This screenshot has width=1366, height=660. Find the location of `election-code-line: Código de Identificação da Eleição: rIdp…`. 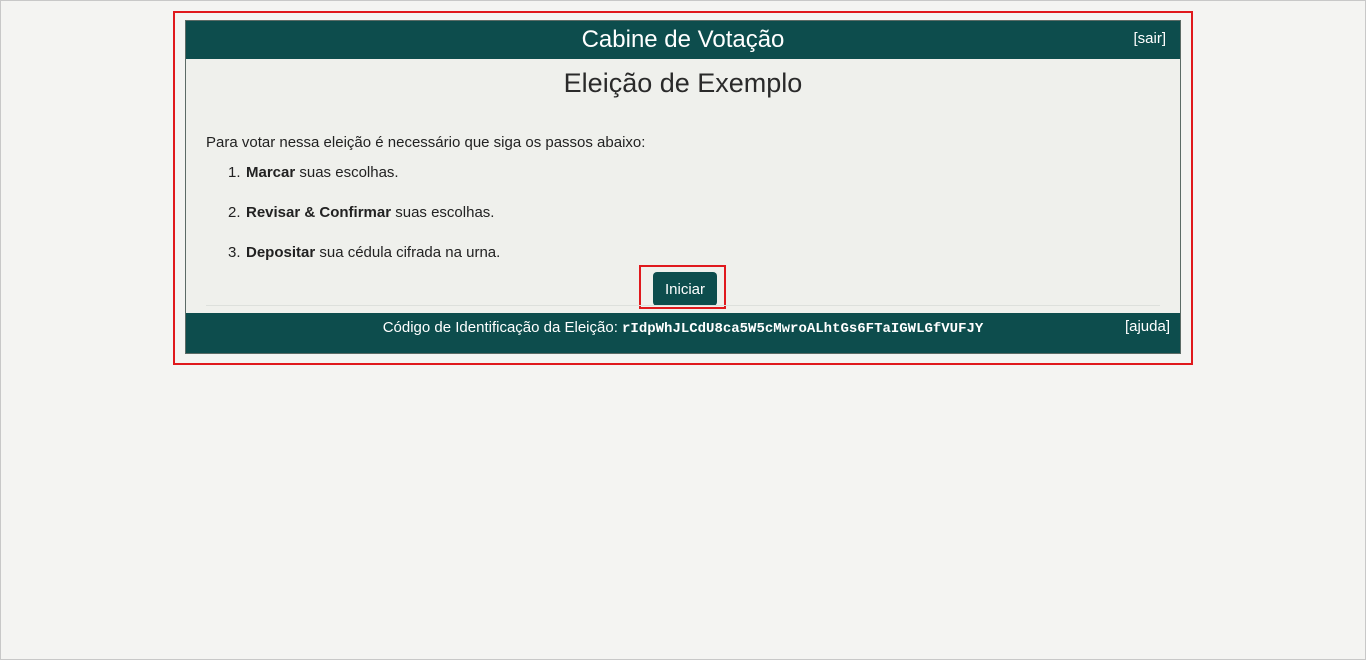

election-code-line: Código de Identificação da Eleição: rIdp… is located at coordinates (683, 328).